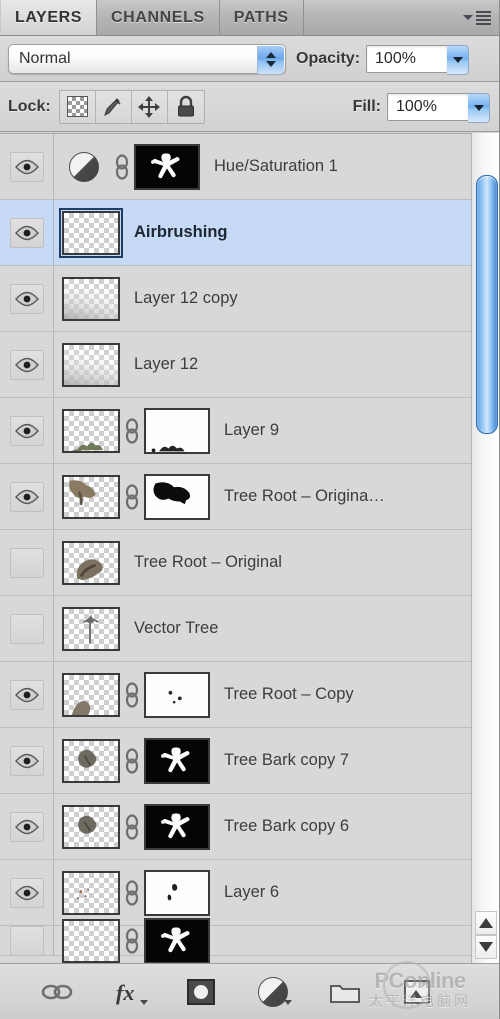 The height and width of the screenshot is (1019, 500). I want to click on fill-dropdown-button, so click(479, 107).